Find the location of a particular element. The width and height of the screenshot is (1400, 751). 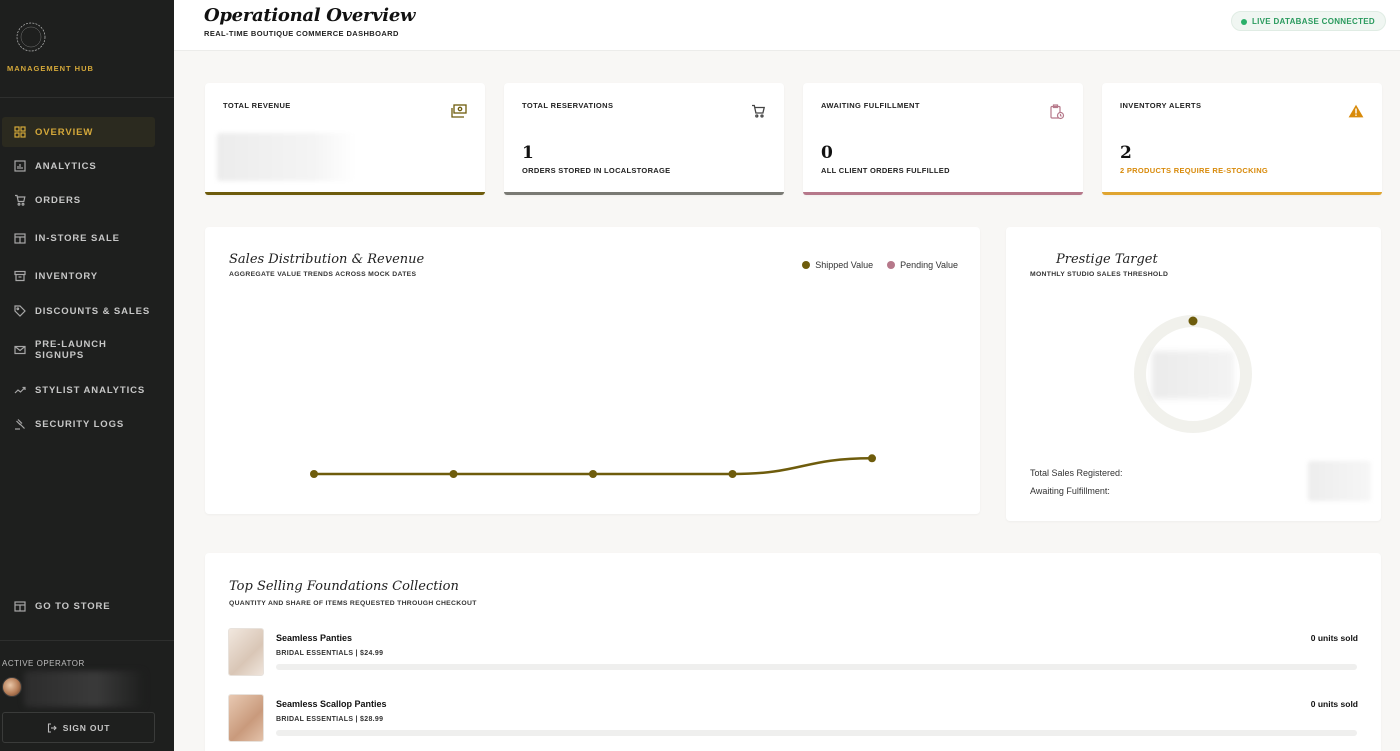

sidebar-item-orders: ORDERS is located at coordinates (78, 200).